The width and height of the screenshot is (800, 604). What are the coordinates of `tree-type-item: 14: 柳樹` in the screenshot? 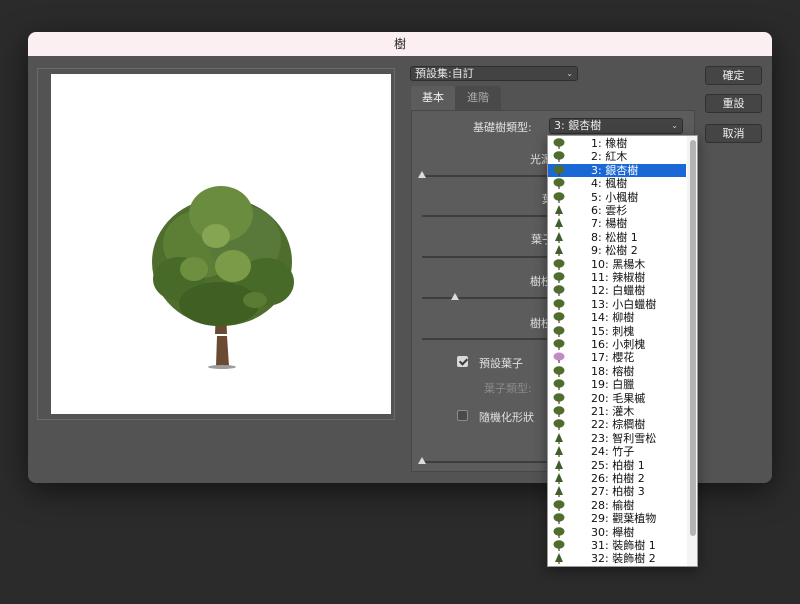 It's located at (617, 317).